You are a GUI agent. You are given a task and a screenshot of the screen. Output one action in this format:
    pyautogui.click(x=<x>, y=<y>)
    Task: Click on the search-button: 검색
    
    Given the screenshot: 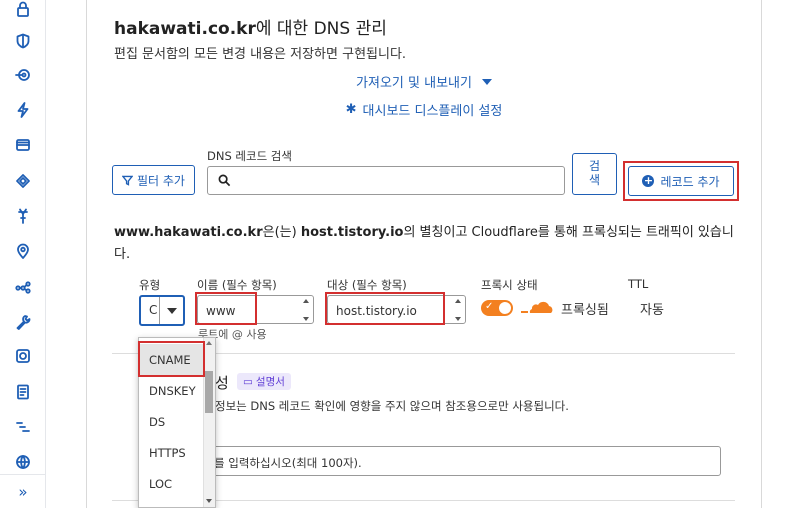 What is the action you would take?
    pyautogui.click(x=594, y=174)
    